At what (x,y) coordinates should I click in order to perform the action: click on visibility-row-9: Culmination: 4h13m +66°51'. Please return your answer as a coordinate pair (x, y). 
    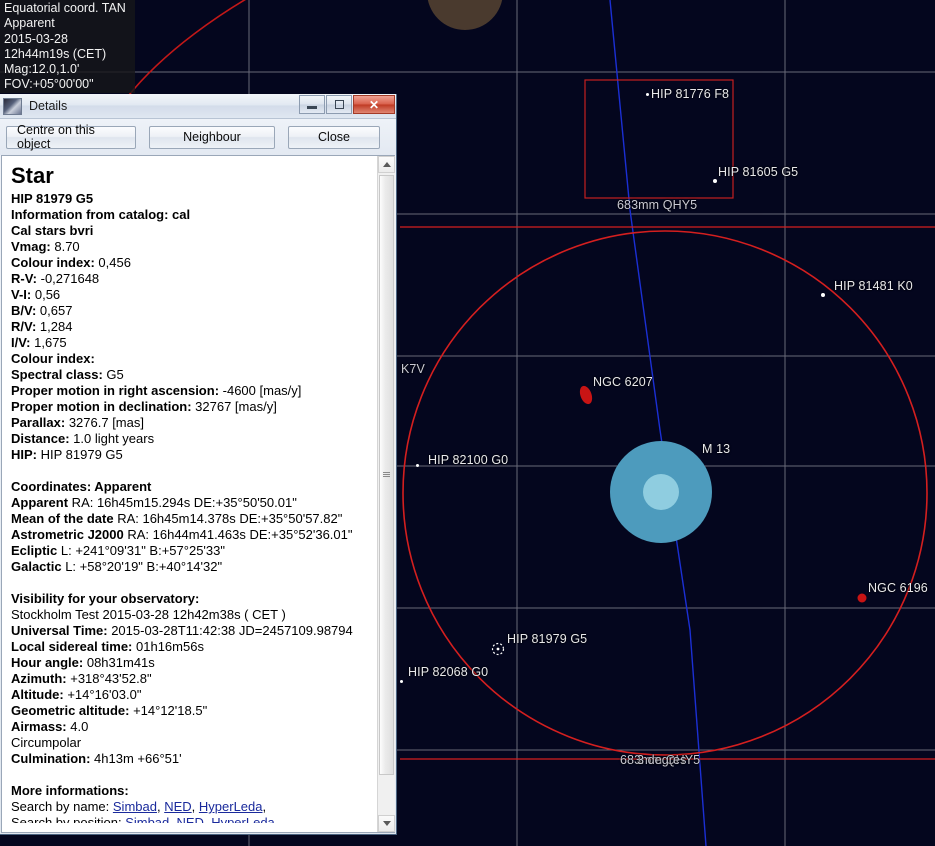
    Looking at the image, I should click on (192, 759).